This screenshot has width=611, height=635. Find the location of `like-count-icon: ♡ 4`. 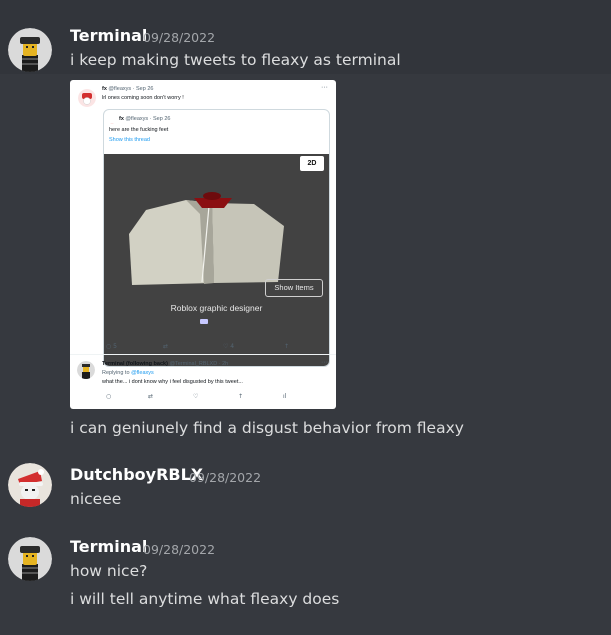

like-count-icon: ♡ 4 is located at coordinates (229, 346).